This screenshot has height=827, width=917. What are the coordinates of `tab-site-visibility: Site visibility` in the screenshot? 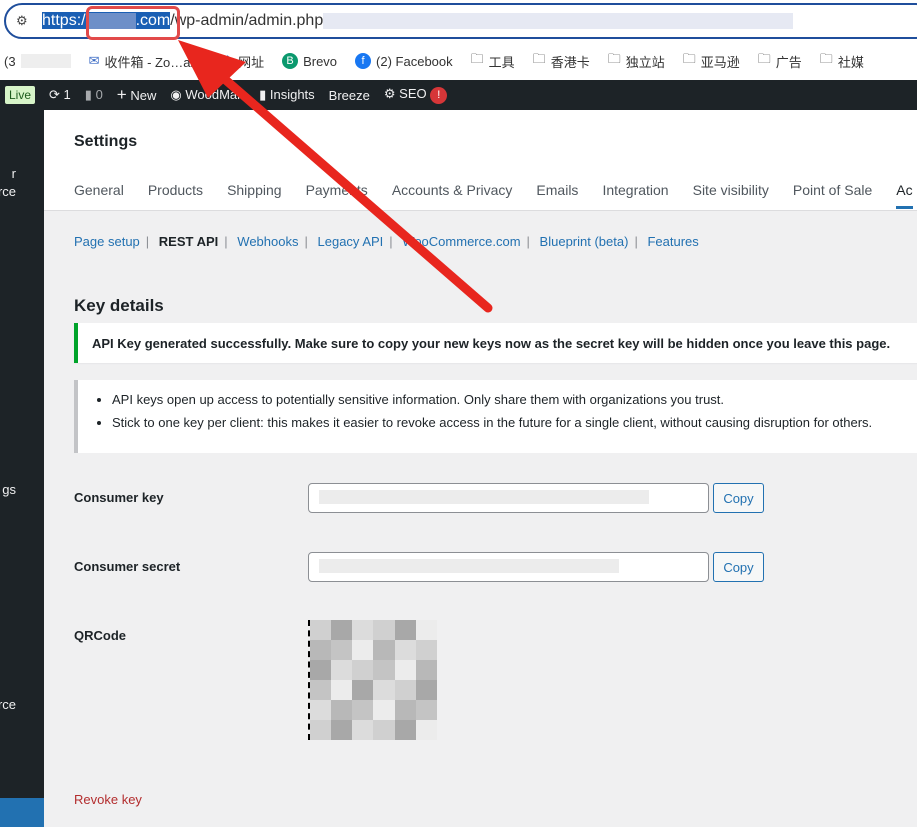 It's located at (731, 195).